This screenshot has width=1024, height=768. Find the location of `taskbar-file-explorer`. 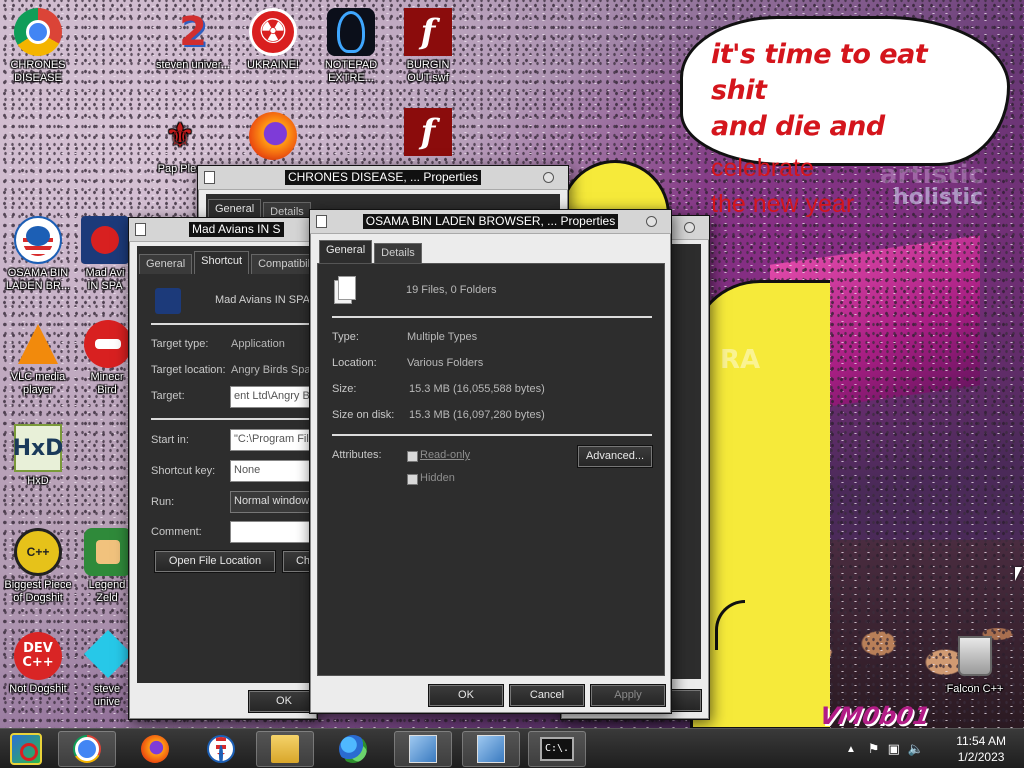

taskbar-file-explorer is located at coordinates (285, 749).